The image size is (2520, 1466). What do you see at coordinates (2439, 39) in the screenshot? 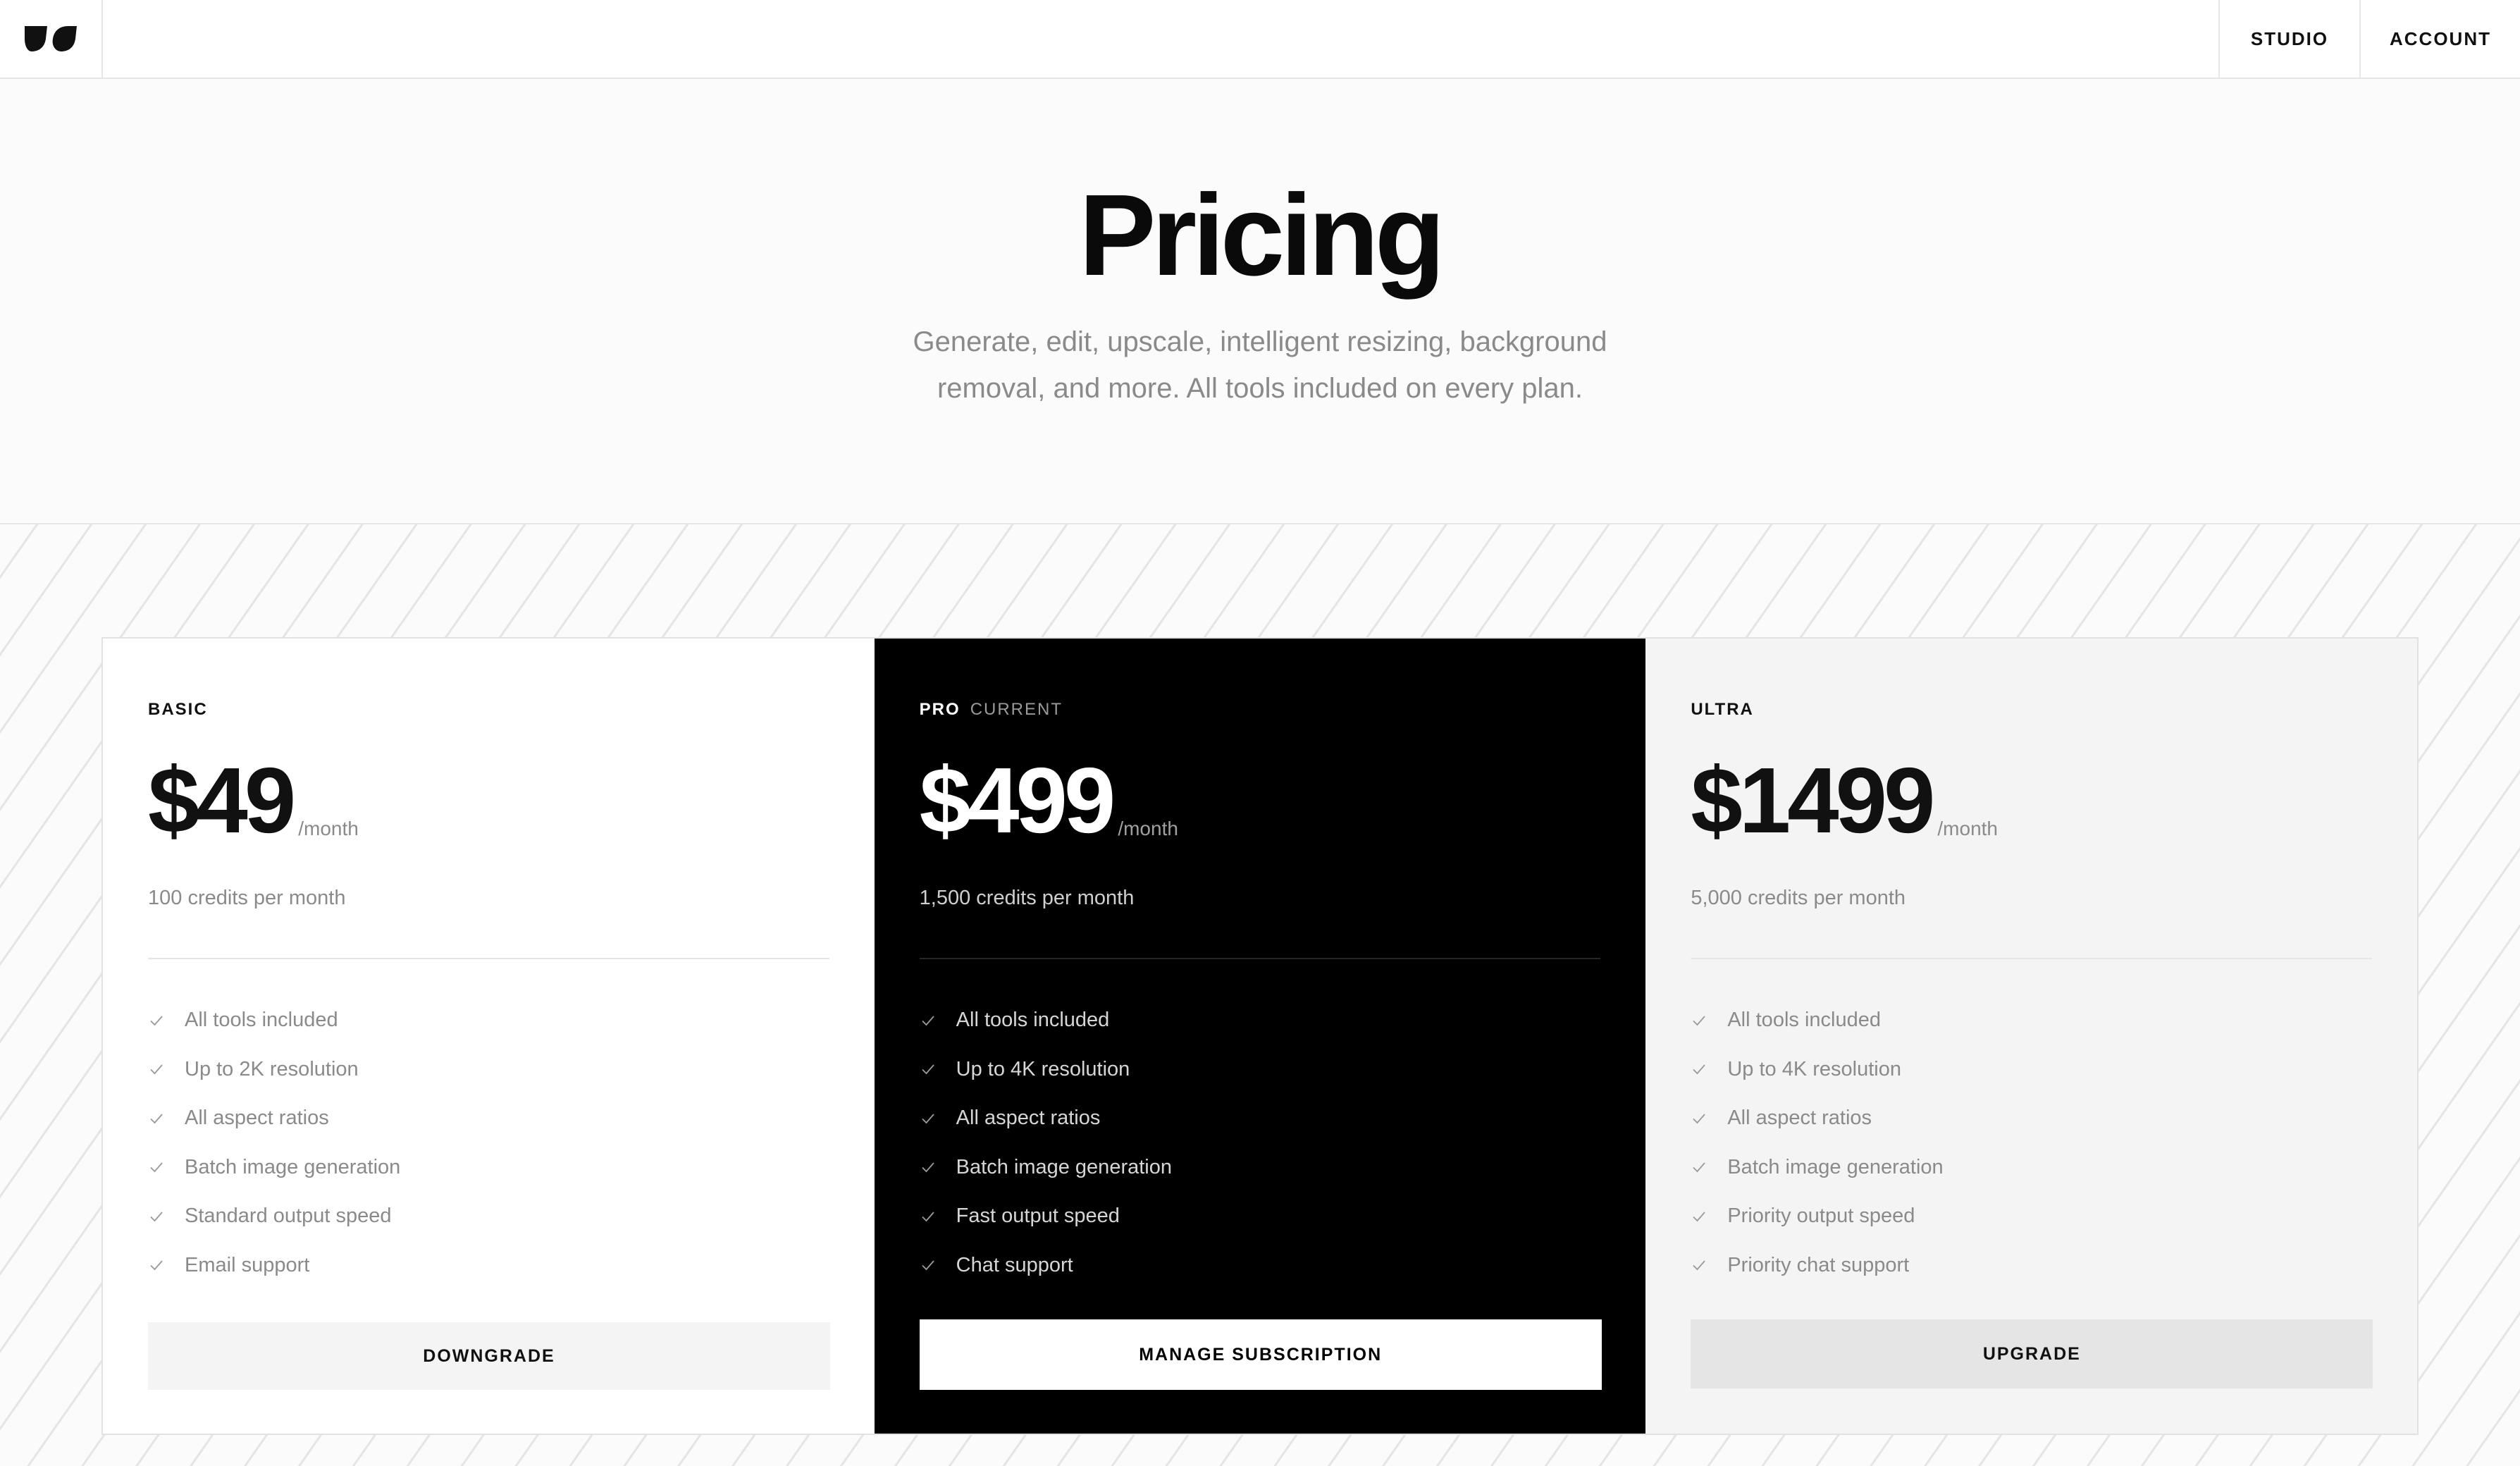
I see `nav-account-link: ACCOUNT` at bounding box center [2439, 39].